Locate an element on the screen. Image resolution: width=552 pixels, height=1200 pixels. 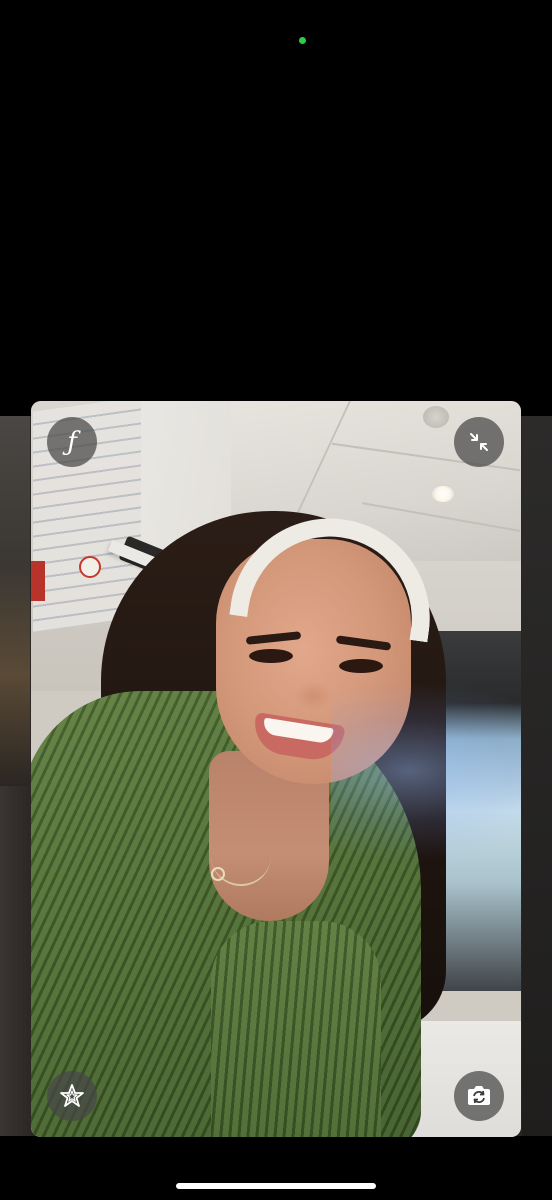
star-effects-icon is located at coordinates (72, 1095).